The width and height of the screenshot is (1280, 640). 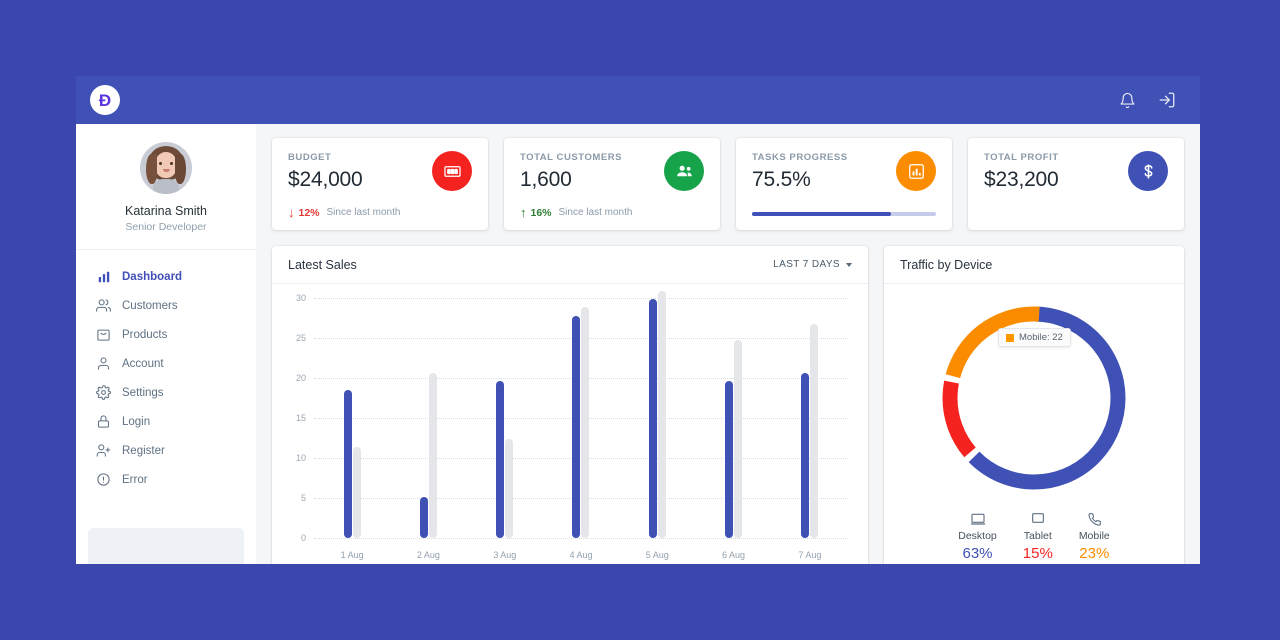 What do you see at coordinates (1010, 337) in the screenshot?
I see `tooltip-swatch-icon` at bounding box center [1010, 337].